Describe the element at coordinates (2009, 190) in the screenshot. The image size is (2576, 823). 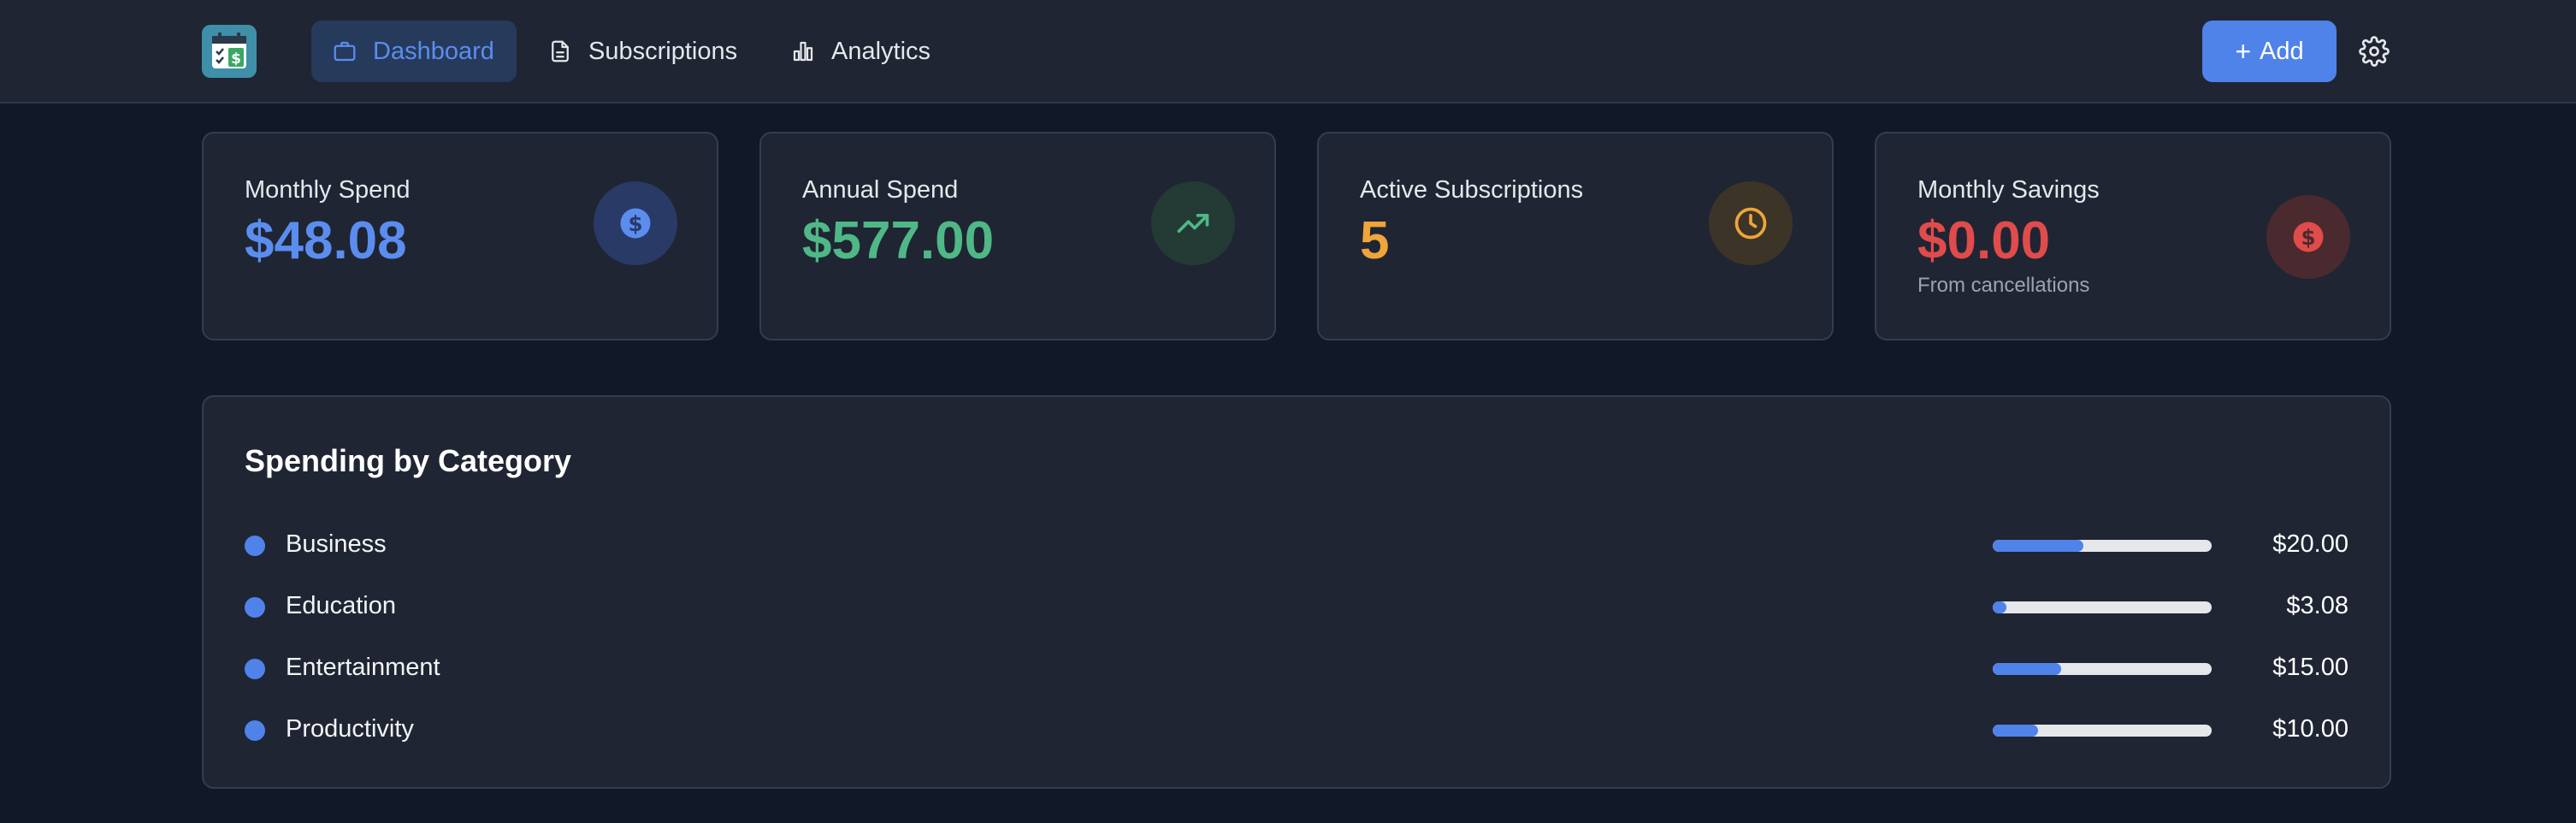
I see `card-label: Monthly Savings` at that location.